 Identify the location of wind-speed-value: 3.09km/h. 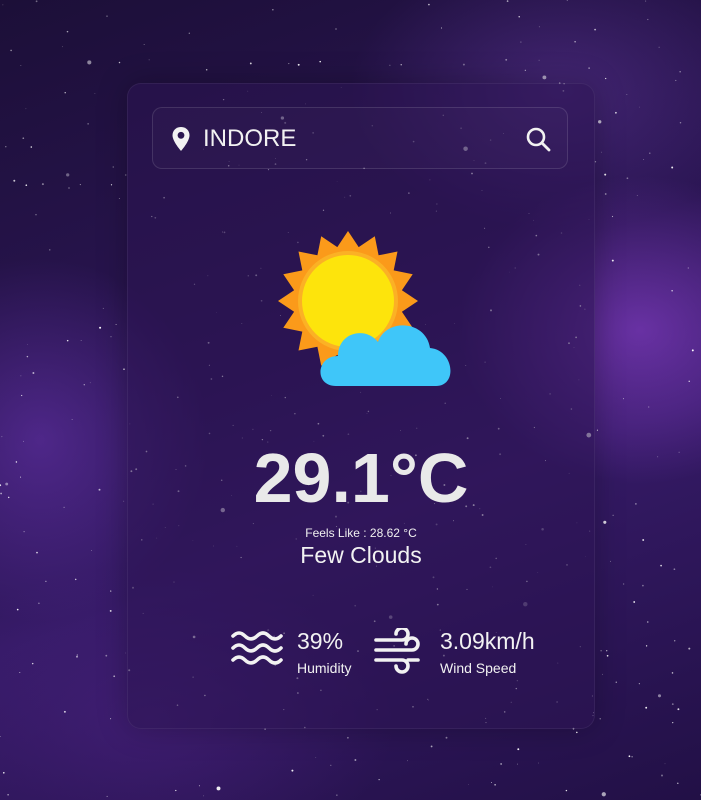
(487, 641).